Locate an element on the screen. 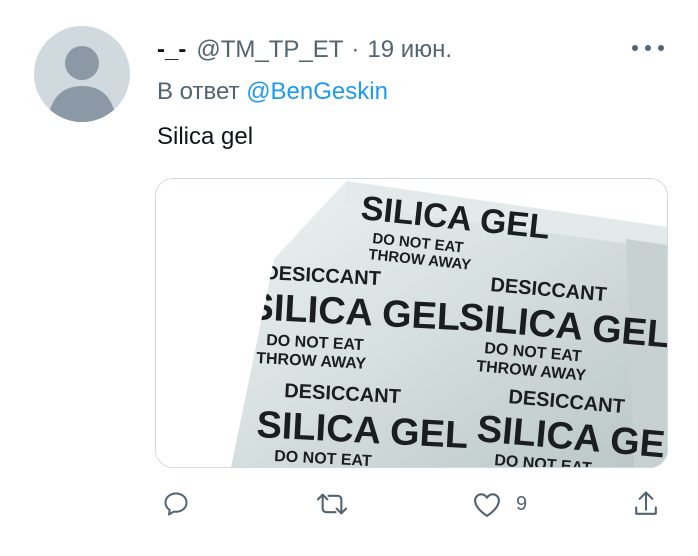  like-button: 9 is located at coordinates (499, 504).